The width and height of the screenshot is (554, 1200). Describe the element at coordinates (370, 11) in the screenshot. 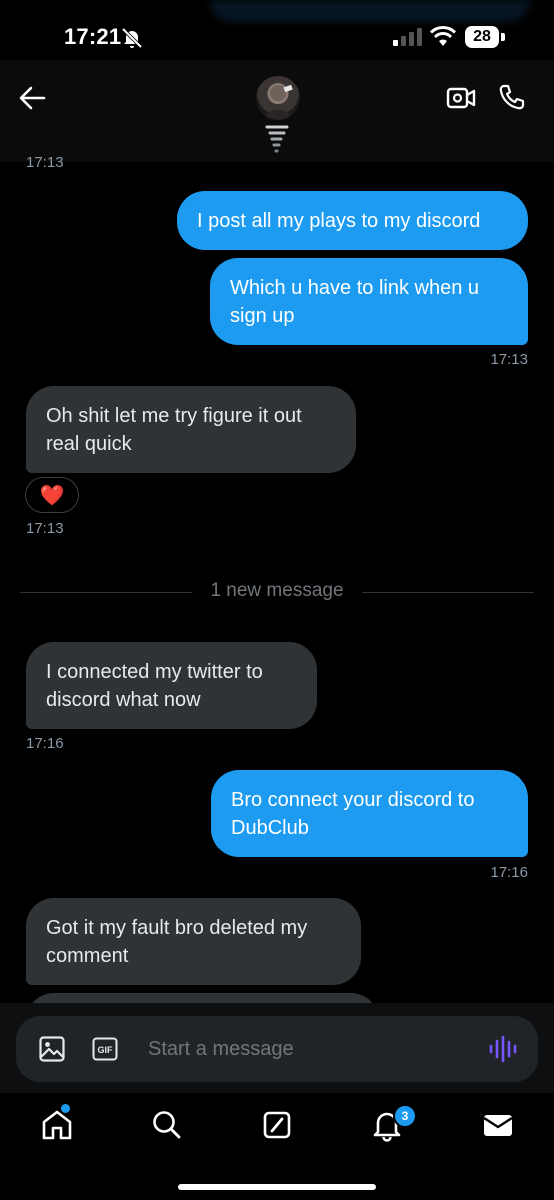

I see `status-bar-glow` at that location.